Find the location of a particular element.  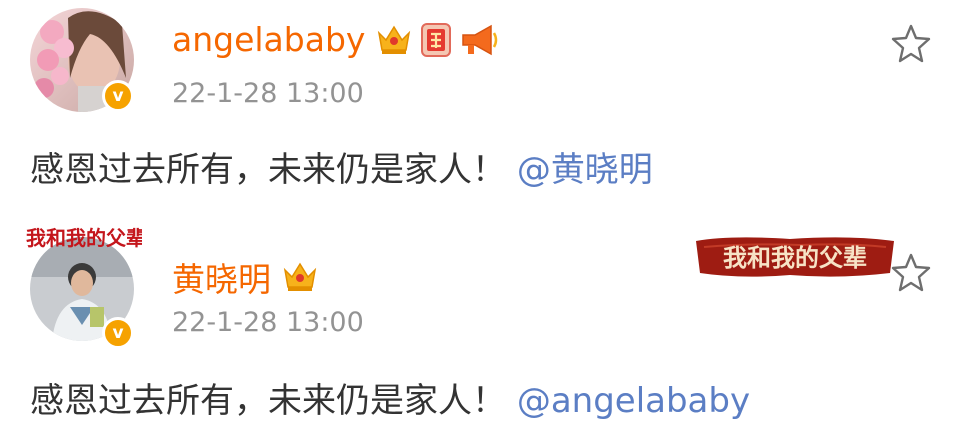

post-content: 感恩过去所有，未来仍是家人！ @黄晓明 is located at coordinates (341, 166).